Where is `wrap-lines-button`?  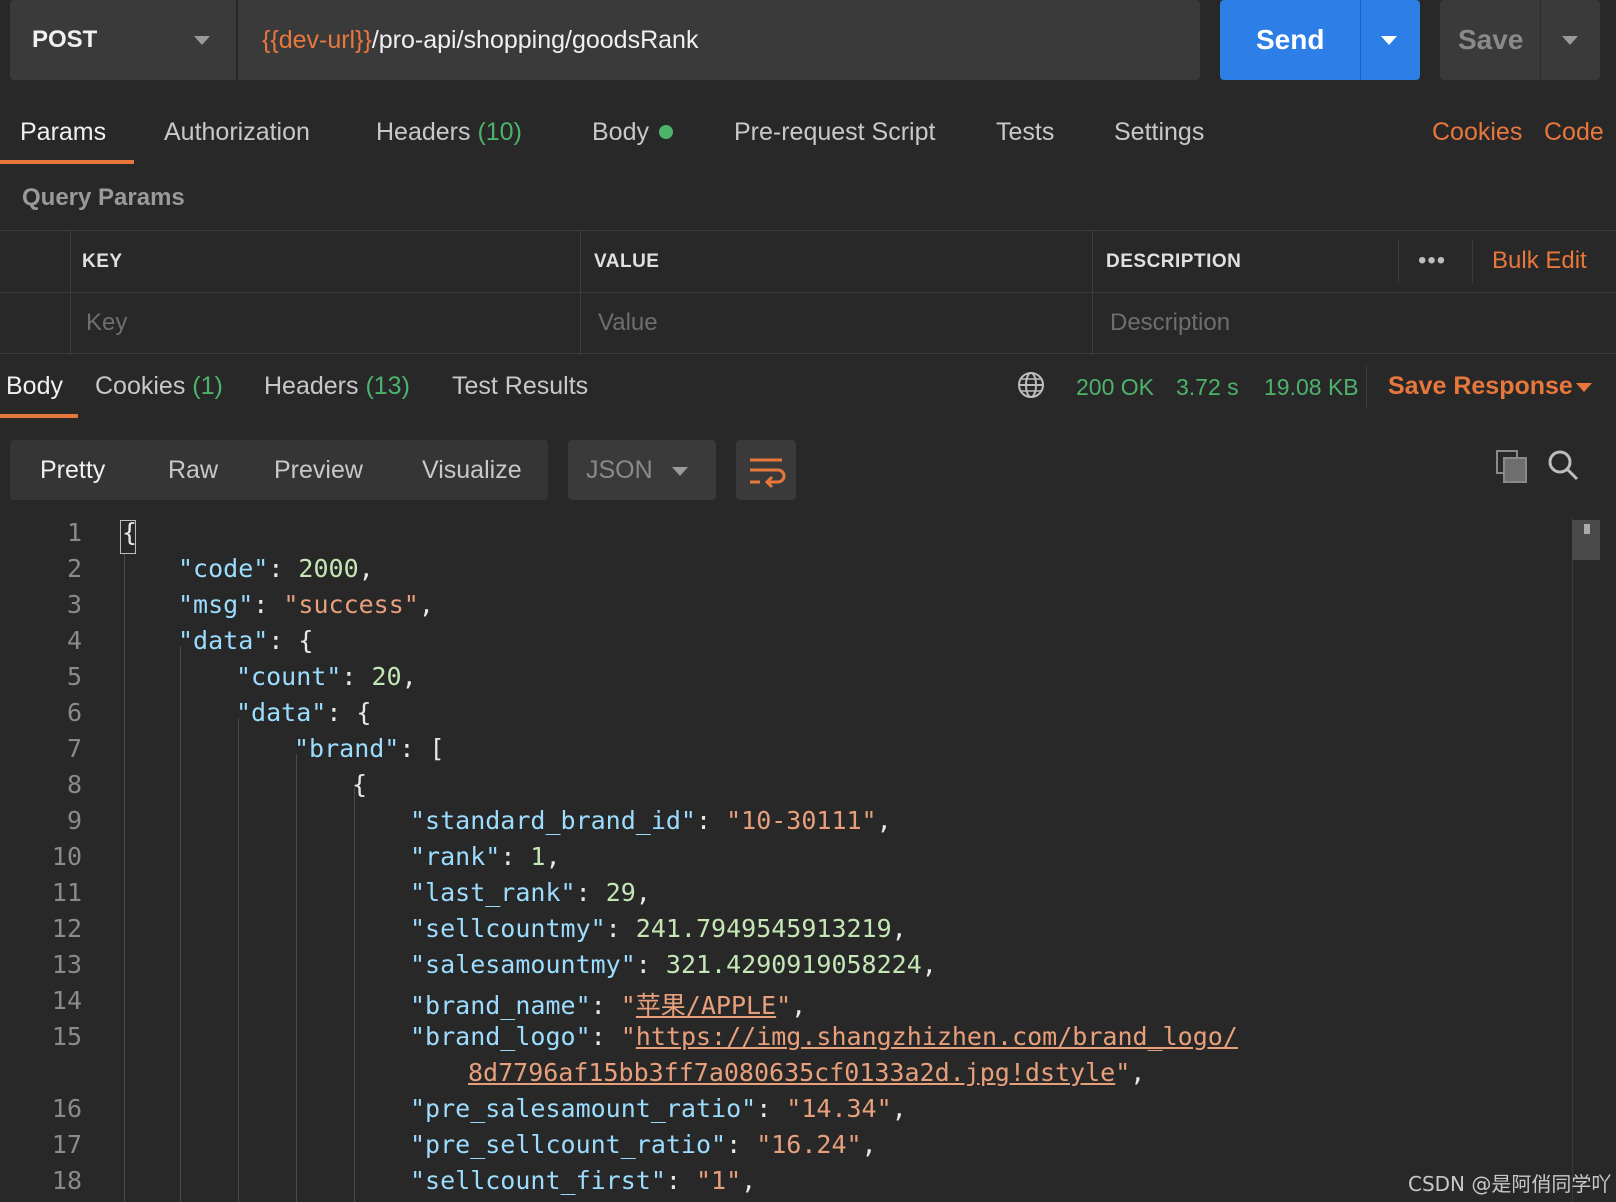 wrap-lines-button is located at coordinates (766, 470).